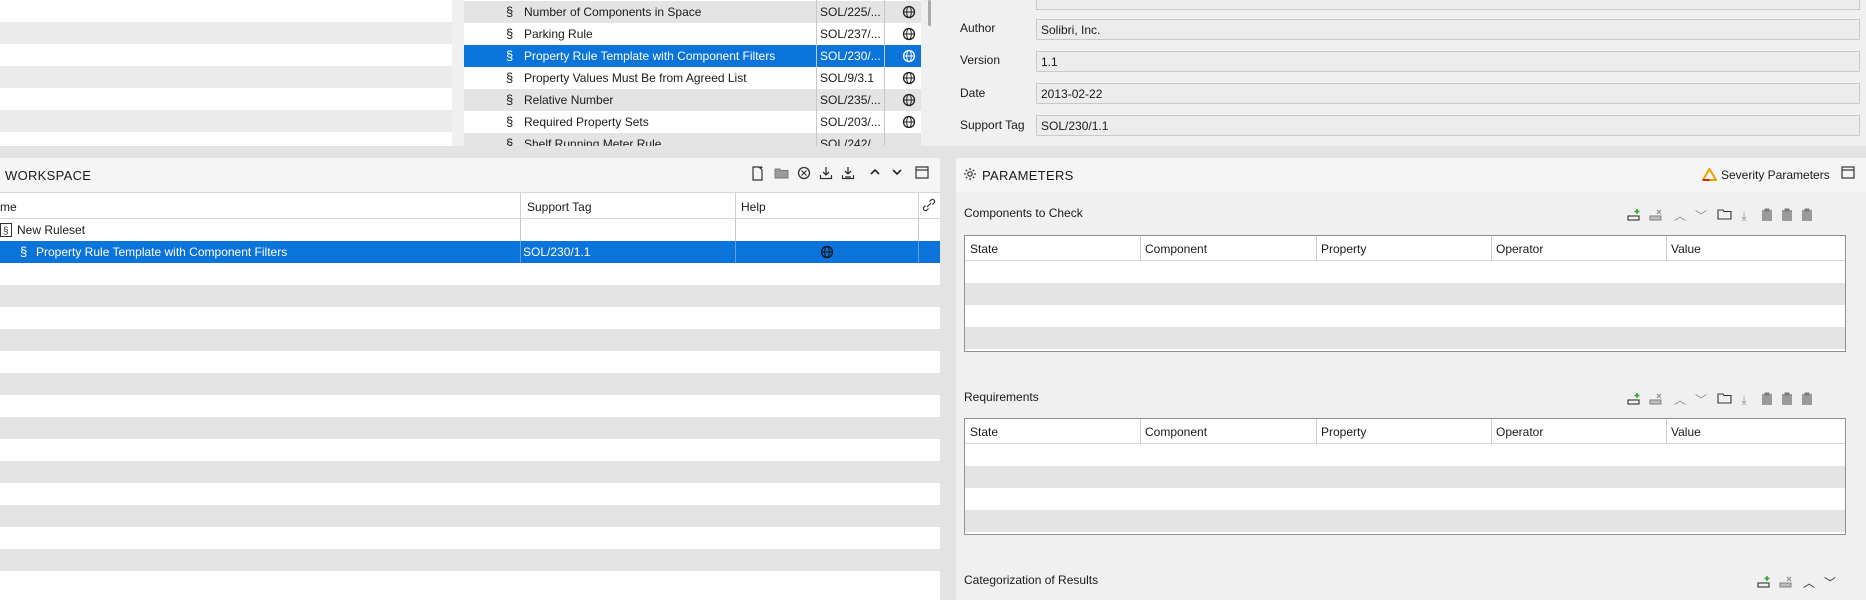 The image size is (1866, 600). What do you see at coordinates (1709, 175) in the screenshot?
I see `severity-icon` at bounding box center [1709, 175].